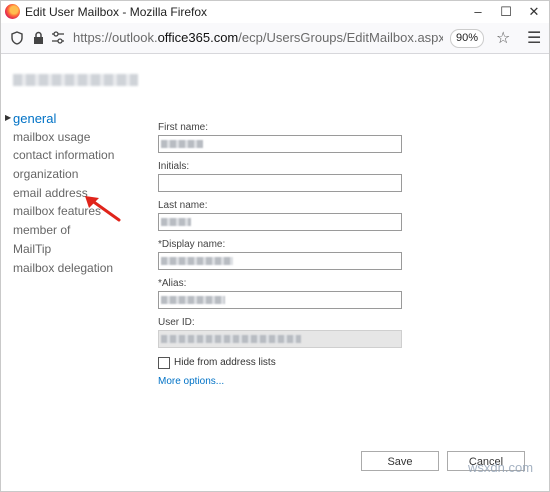  I want to click on hamburger-menu-icon: ☰, so click(534, 38).